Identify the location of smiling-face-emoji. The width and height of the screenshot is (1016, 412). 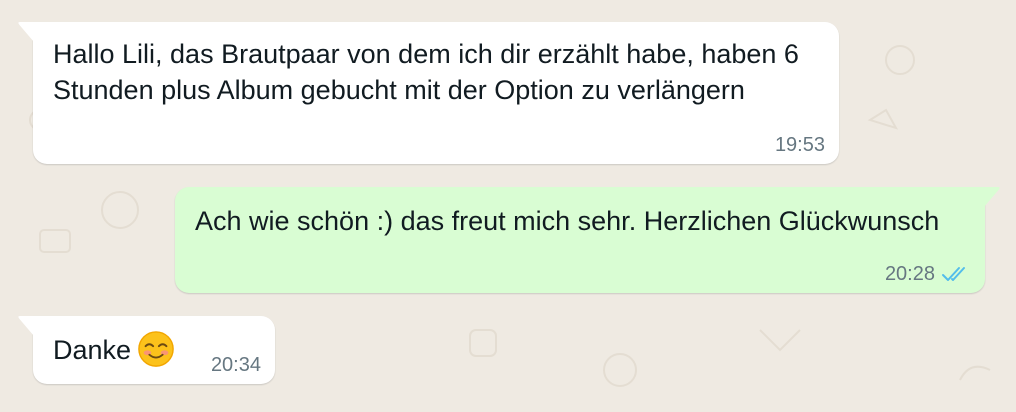
(156, 349).